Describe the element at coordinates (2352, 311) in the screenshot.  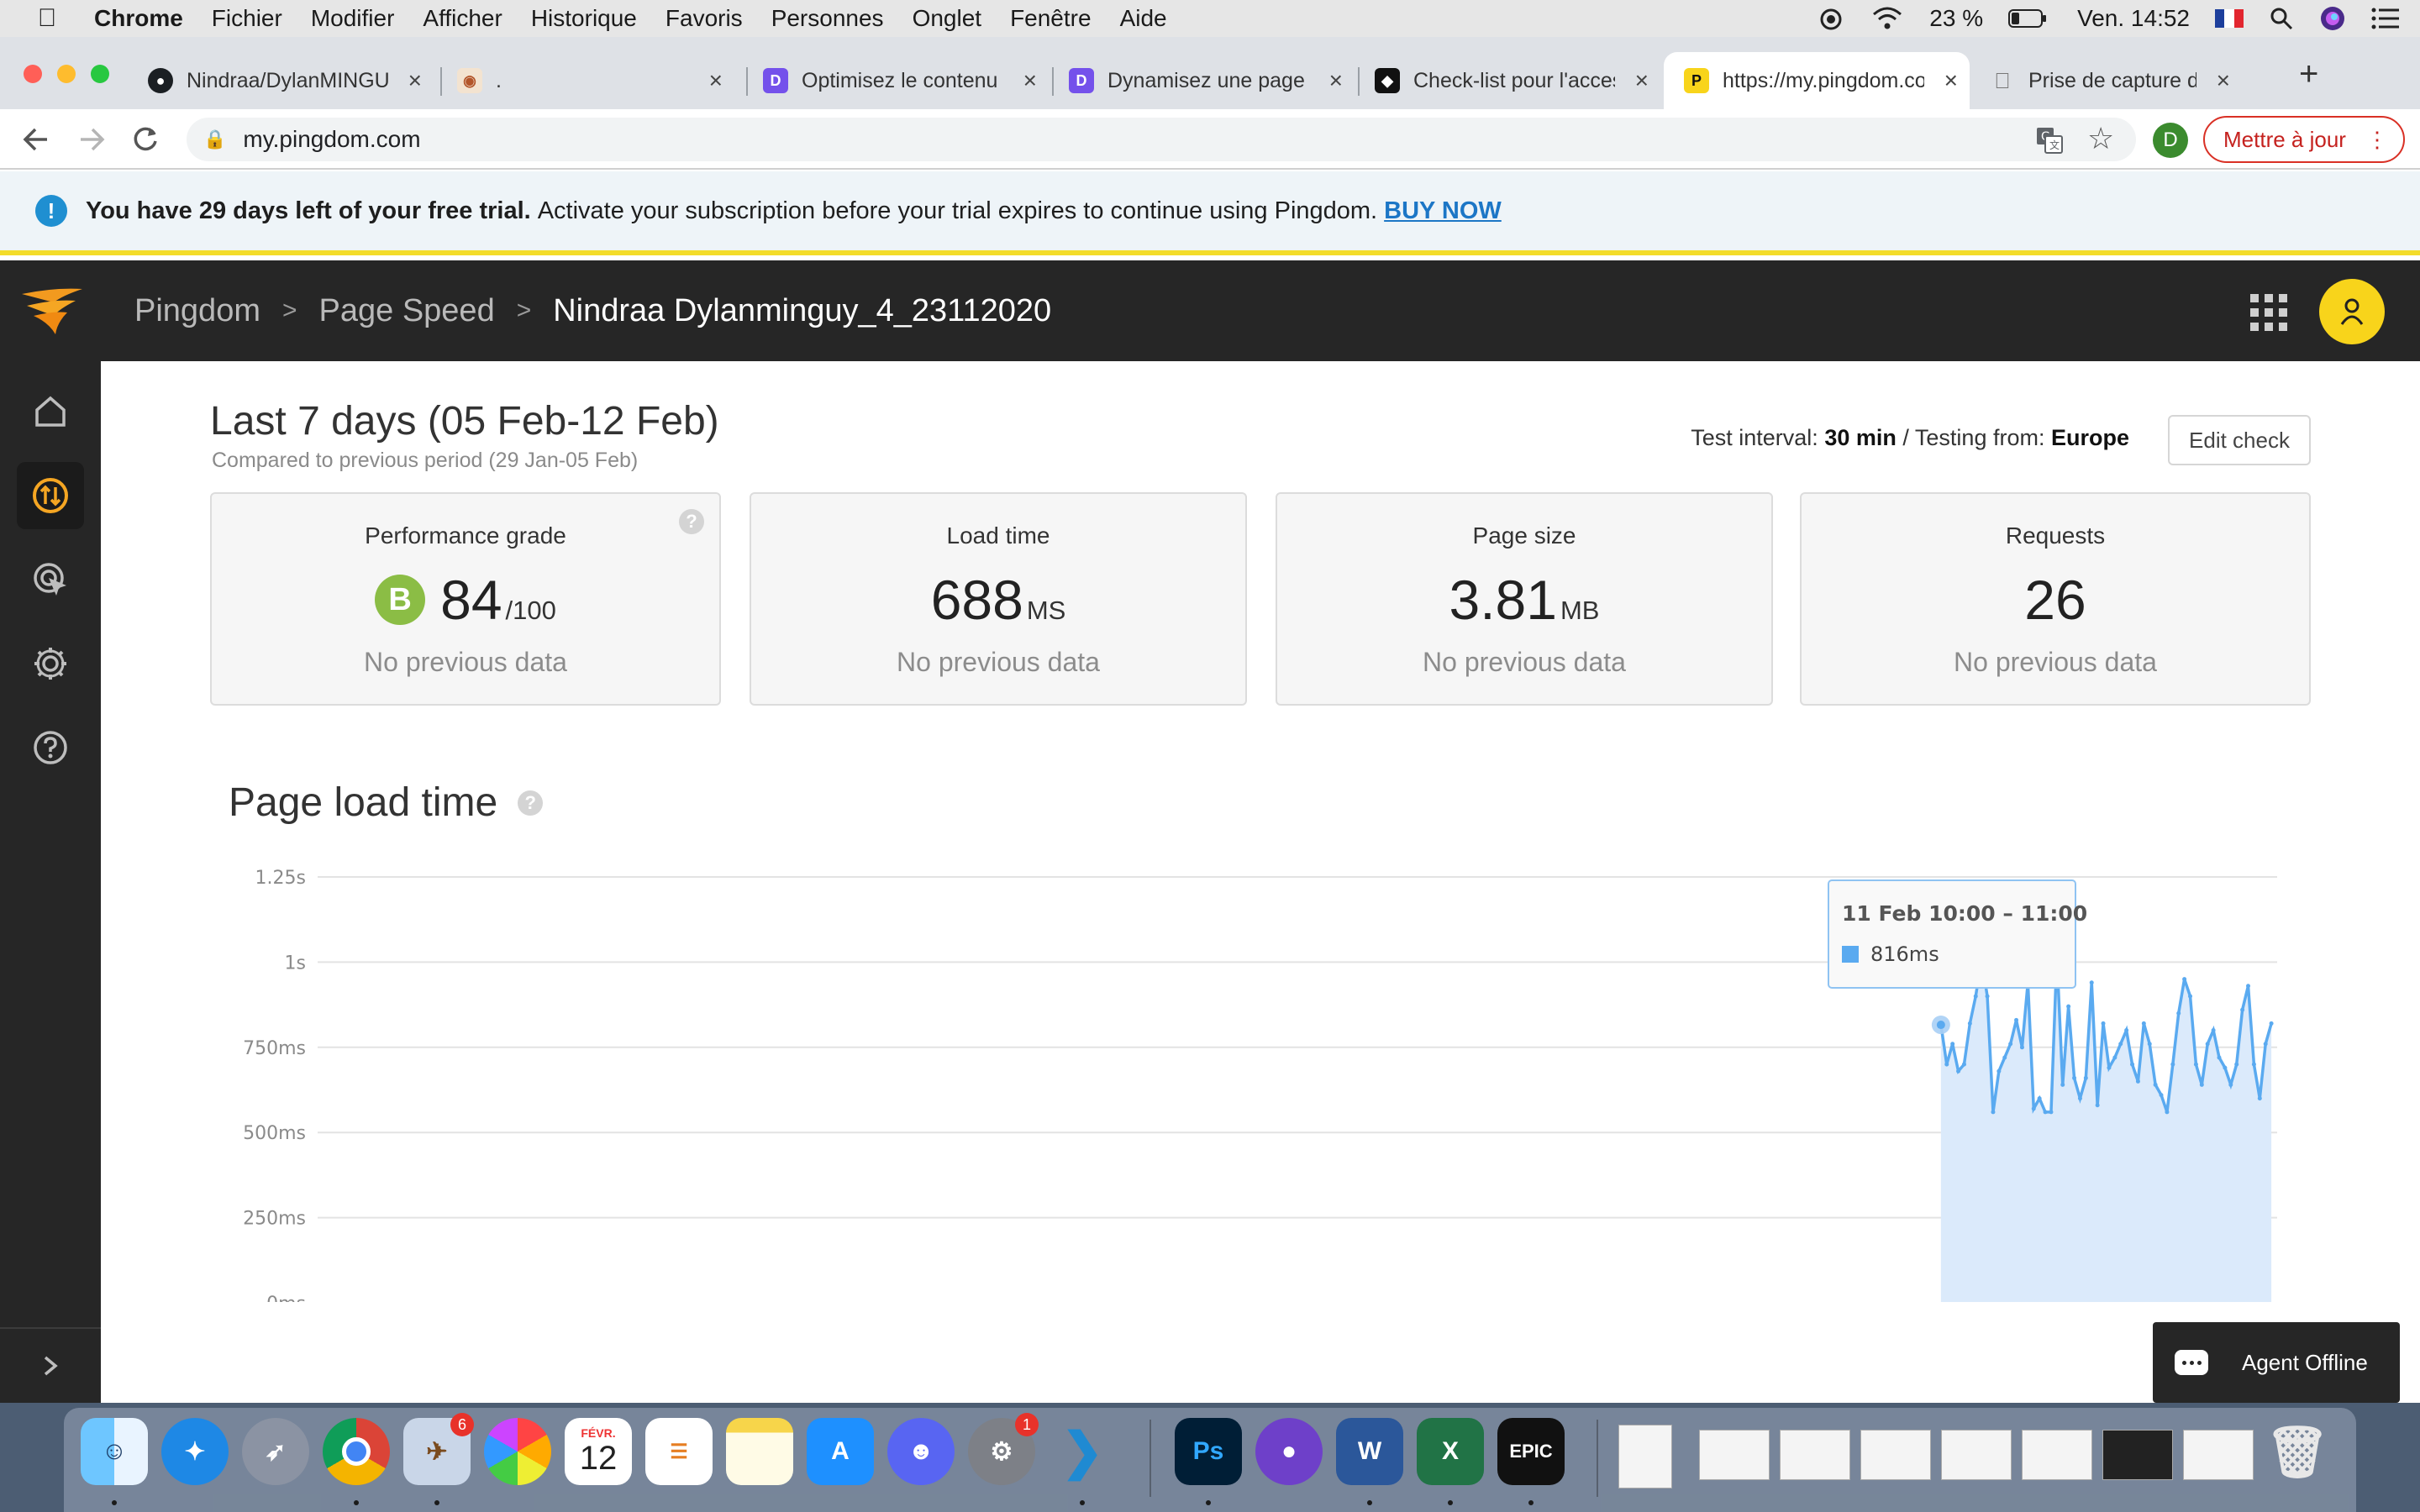
I see `user-account-icon` at that location.